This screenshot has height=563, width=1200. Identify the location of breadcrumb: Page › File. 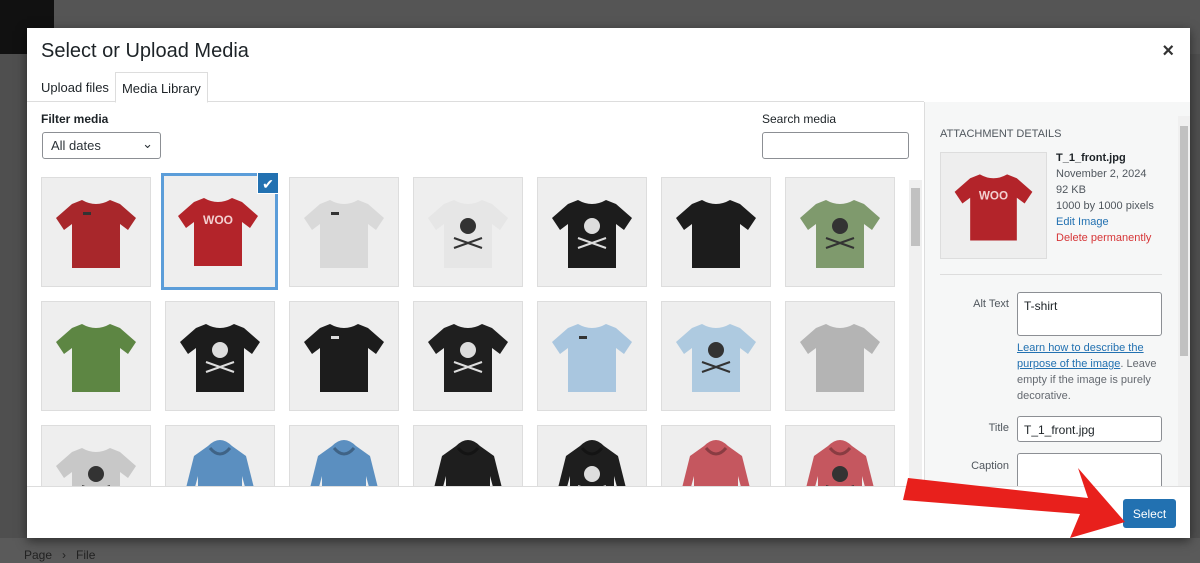
(59, 555).